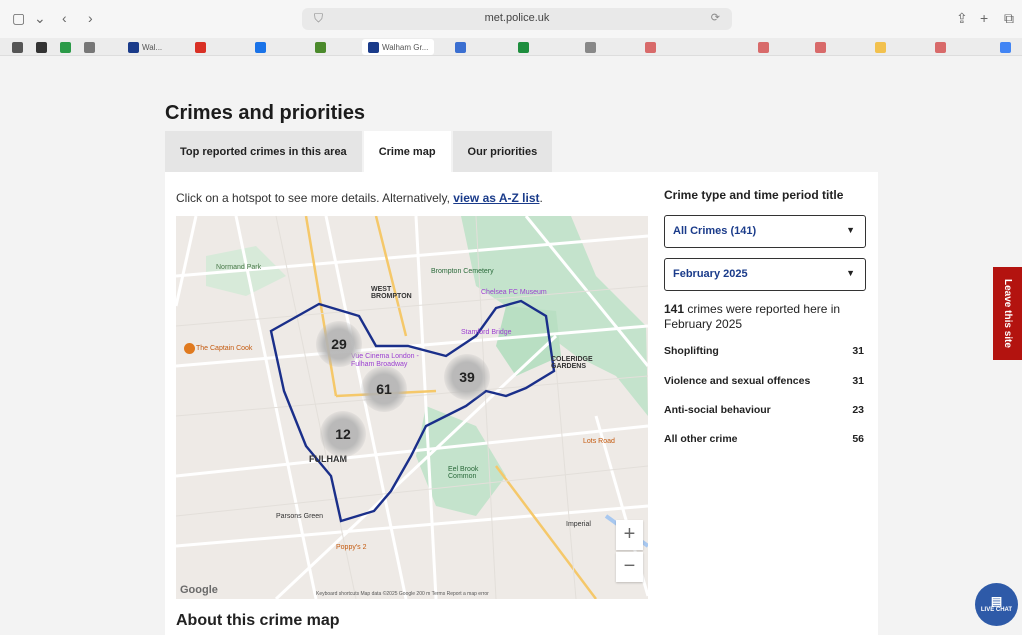  Describe the element at coordinates (1007, 313) in the screenshot. I see `leave-this-site-button: Leave this site` at that location.